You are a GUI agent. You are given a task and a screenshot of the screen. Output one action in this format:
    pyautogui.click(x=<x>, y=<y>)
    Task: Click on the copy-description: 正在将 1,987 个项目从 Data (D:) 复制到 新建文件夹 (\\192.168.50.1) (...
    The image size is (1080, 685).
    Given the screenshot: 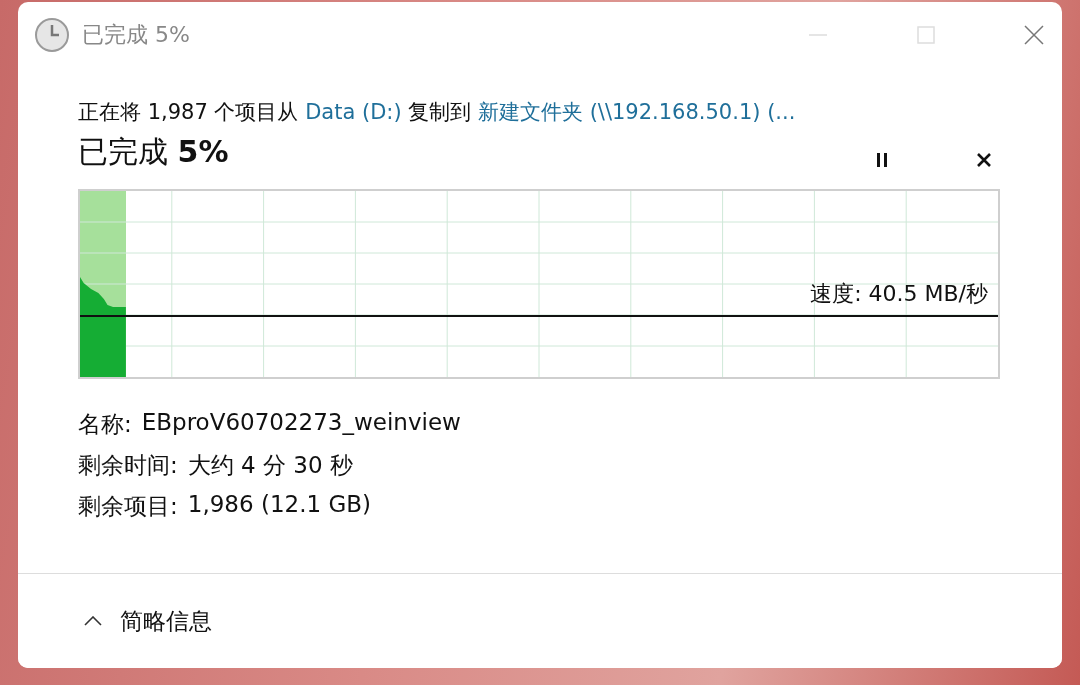 What is the action you would take?
    pyautogui.click(x=437, y=112)
    